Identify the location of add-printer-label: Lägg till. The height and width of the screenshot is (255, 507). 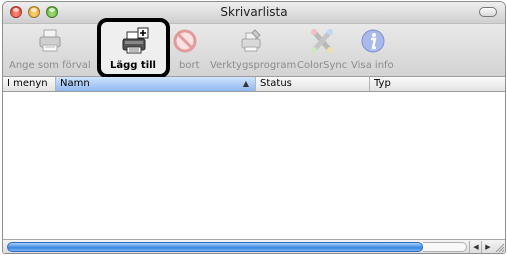
(133, 65).